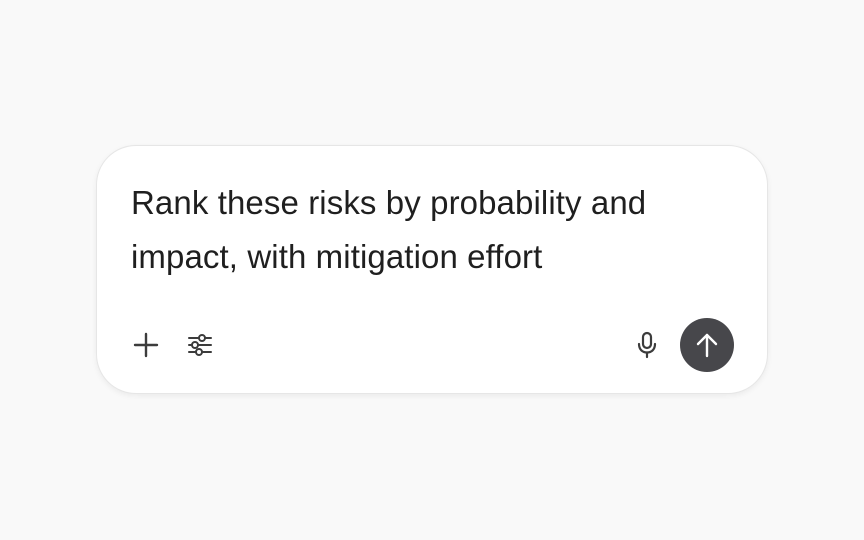  I want to click on send-button, so click(707, 345).